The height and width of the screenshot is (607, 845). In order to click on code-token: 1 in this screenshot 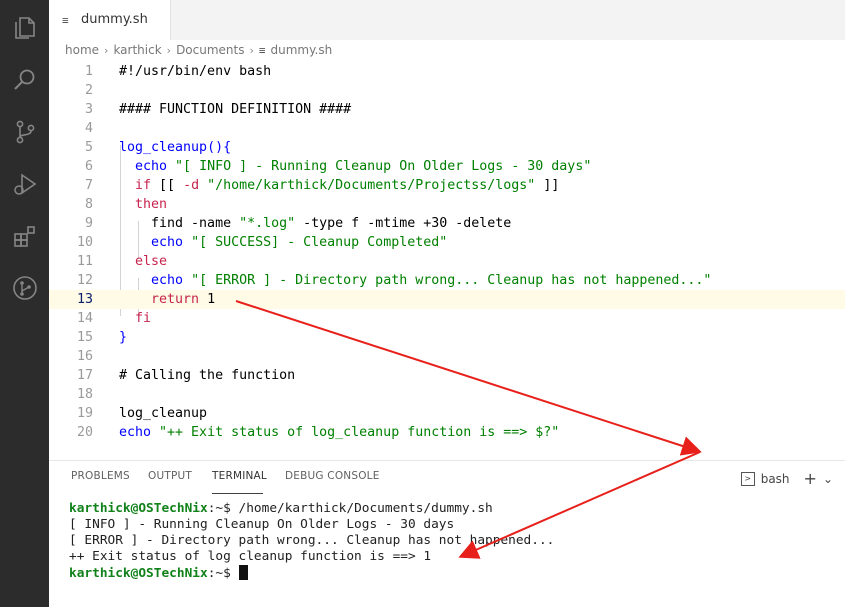, I will do `click(211, 299)`.